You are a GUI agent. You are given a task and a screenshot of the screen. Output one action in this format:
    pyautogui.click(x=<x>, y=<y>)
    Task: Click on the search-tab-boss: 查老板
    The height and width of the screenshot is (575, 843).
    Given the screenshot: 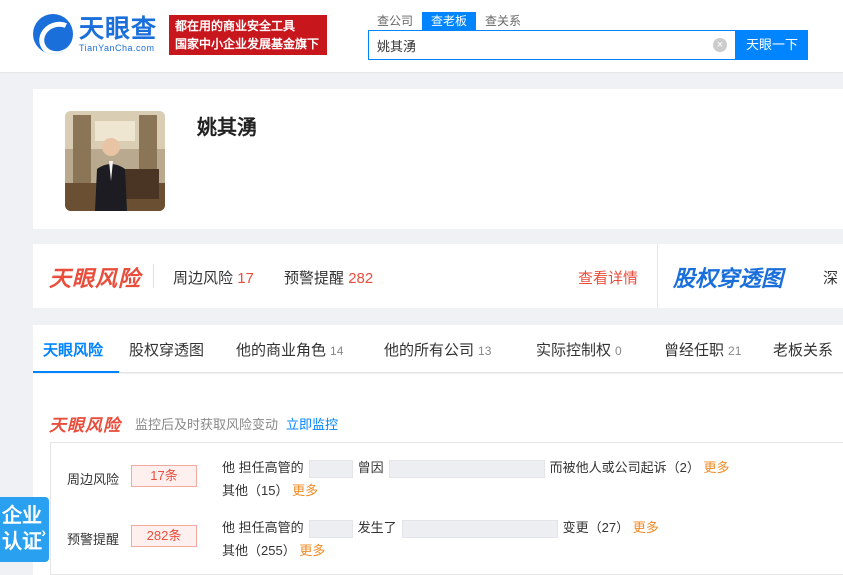 What is the action you would take?
    pyautogui.click(x=449, y=21)
    